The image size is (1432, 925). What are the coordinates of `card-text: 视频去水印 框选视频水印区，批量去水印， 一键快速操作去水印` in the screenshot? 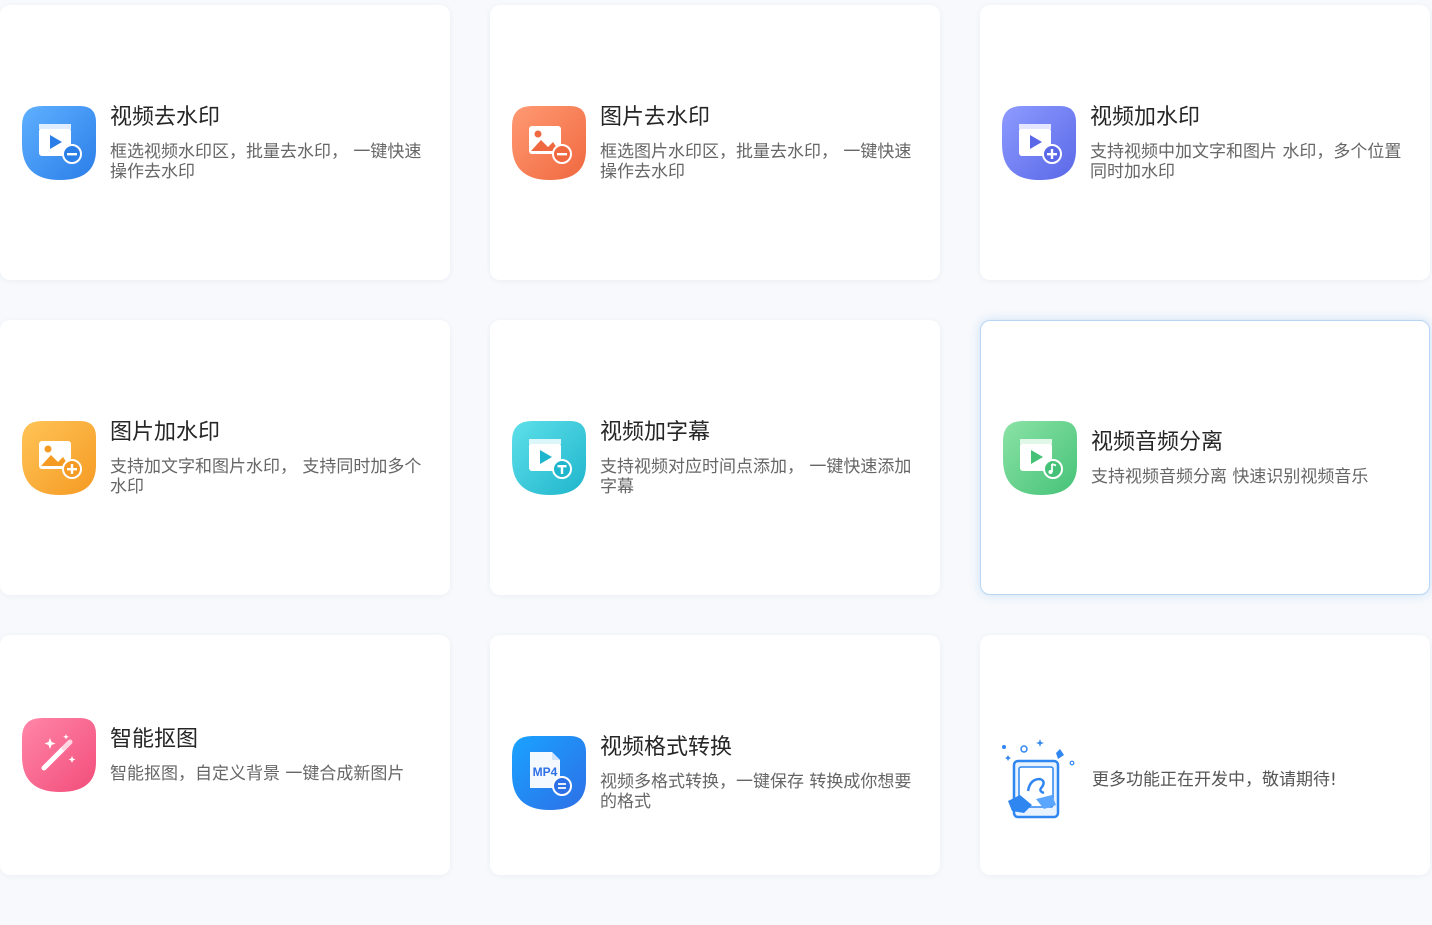 It's located at (271, 143).